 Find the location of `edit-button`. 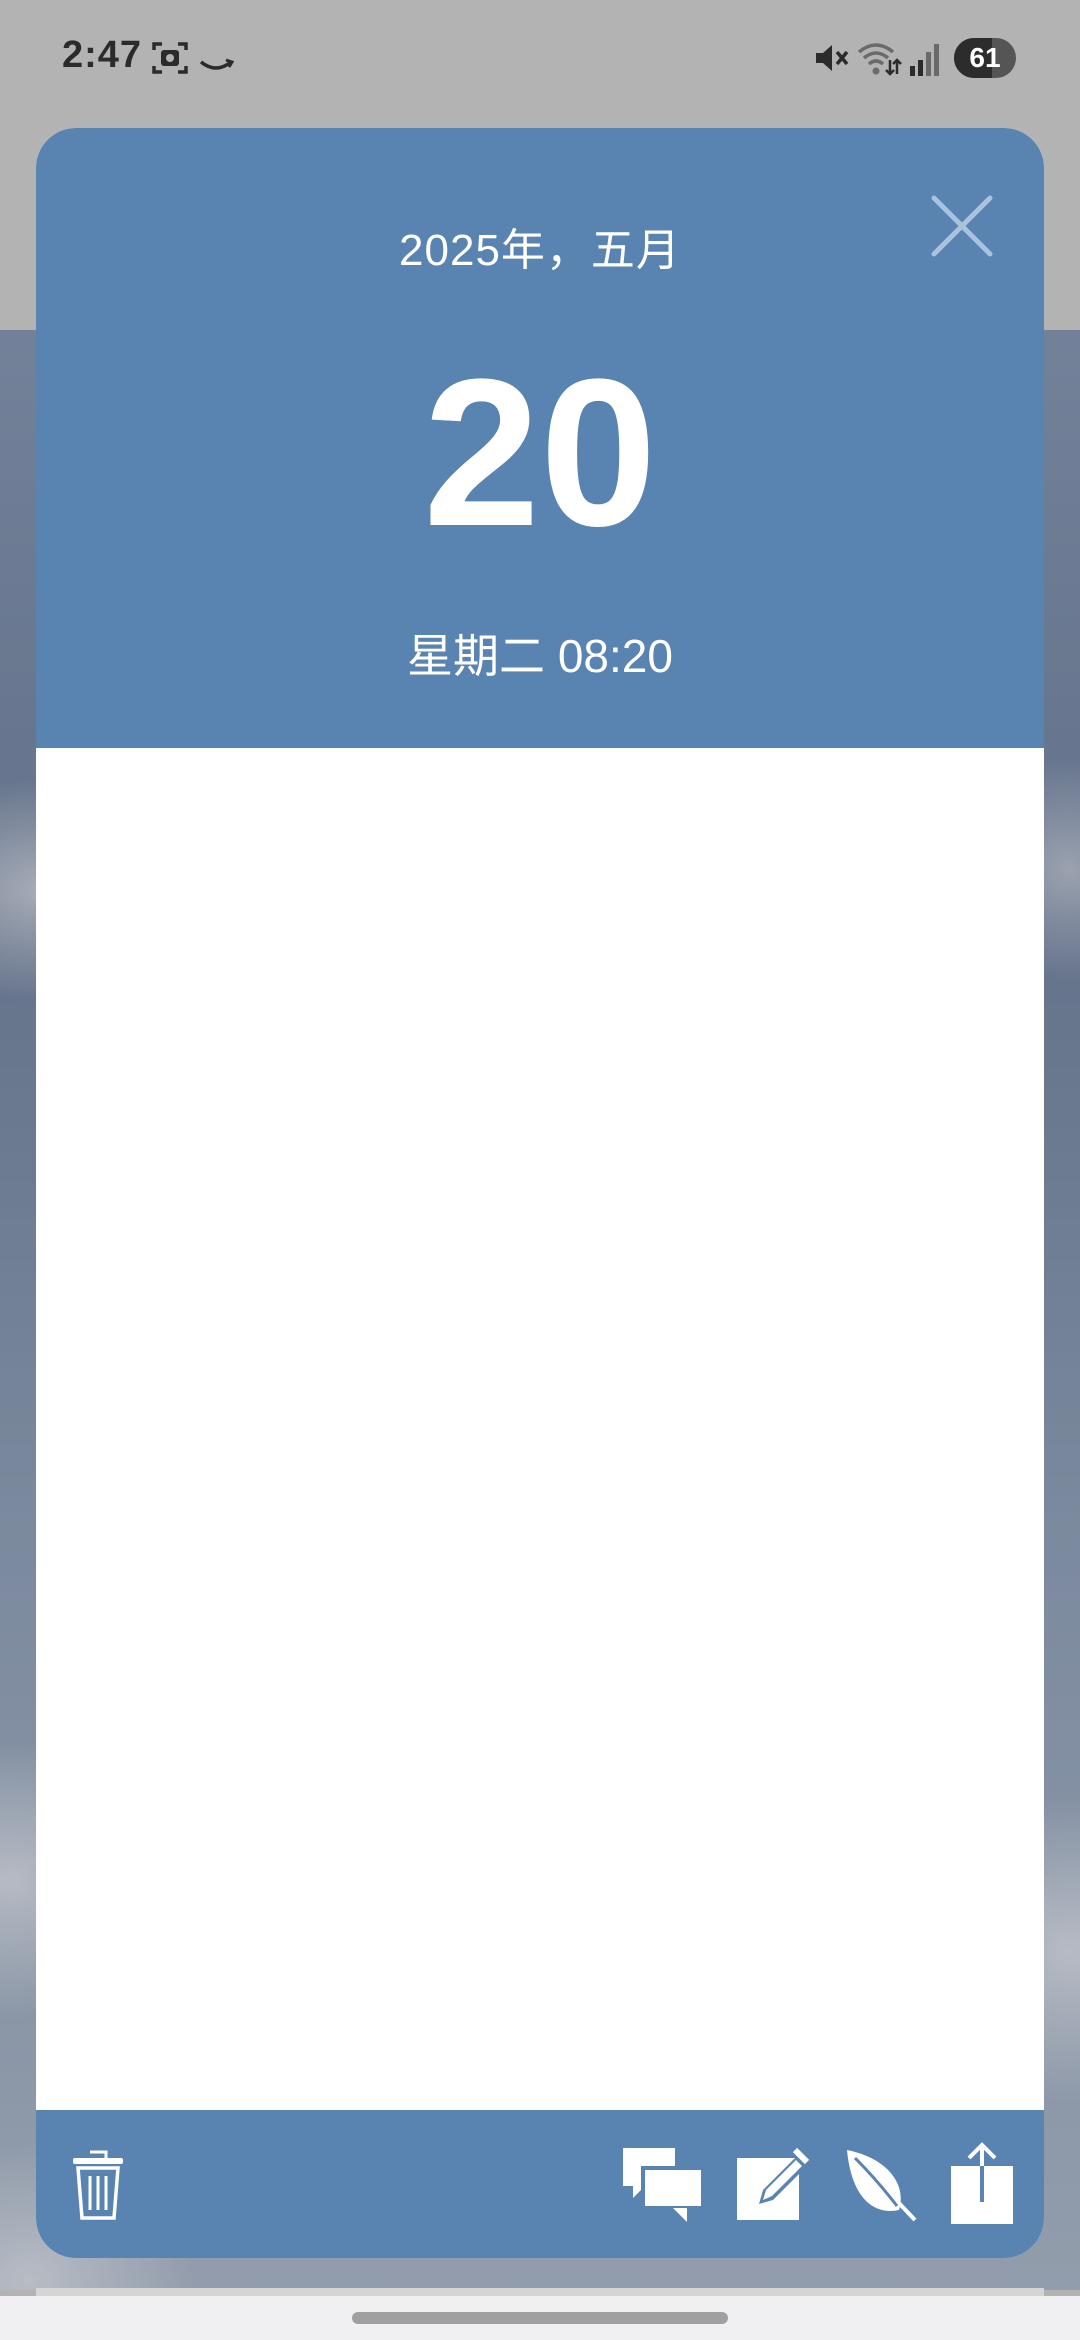

edit-button is located at coordinates (773, 2184).